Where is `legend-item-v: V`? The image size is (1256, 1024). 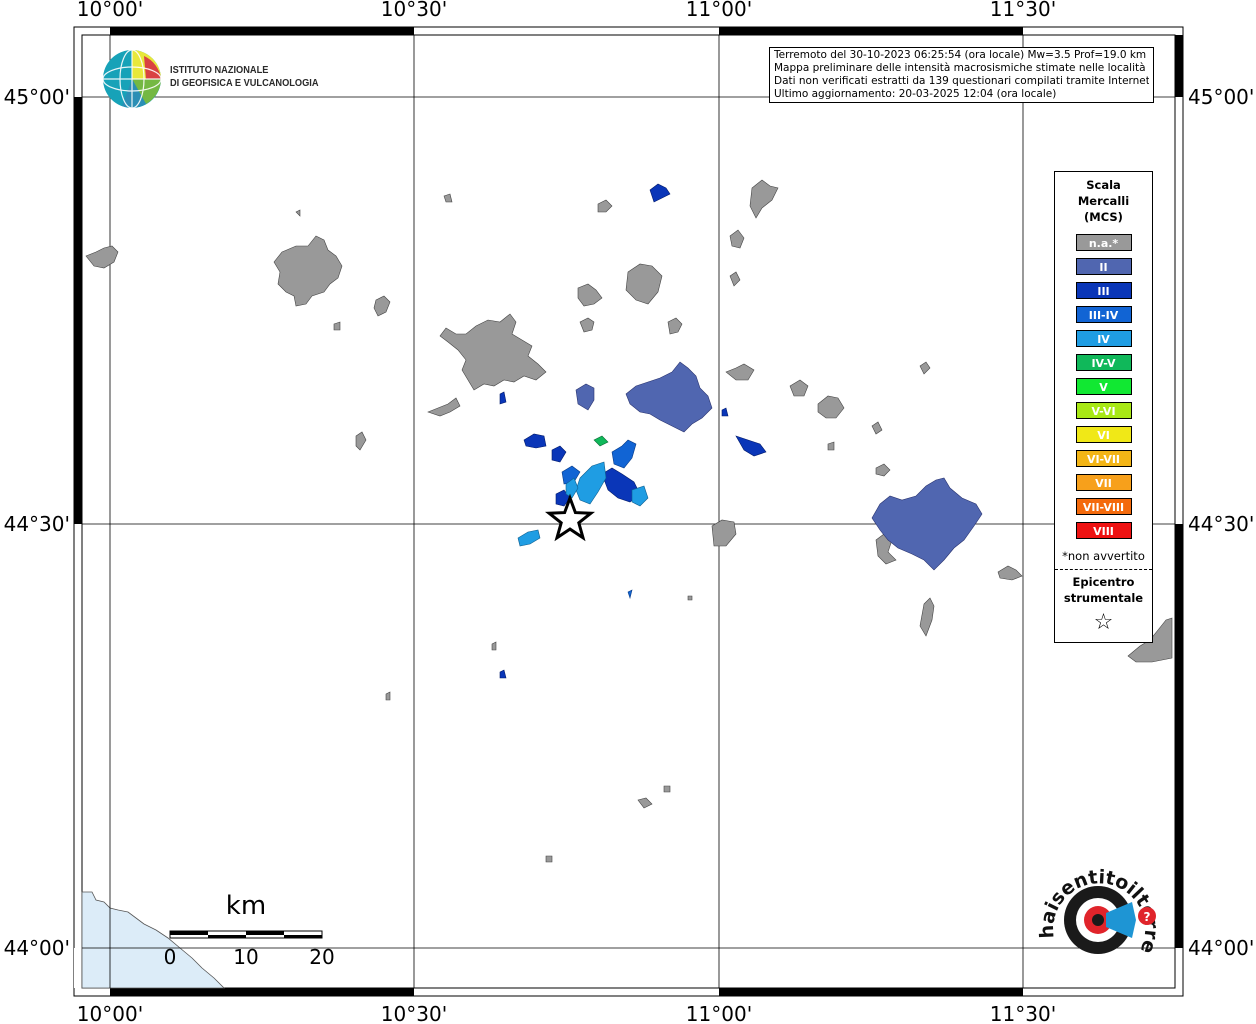 legend-item-v: V is located at coordinates (1103, 386).